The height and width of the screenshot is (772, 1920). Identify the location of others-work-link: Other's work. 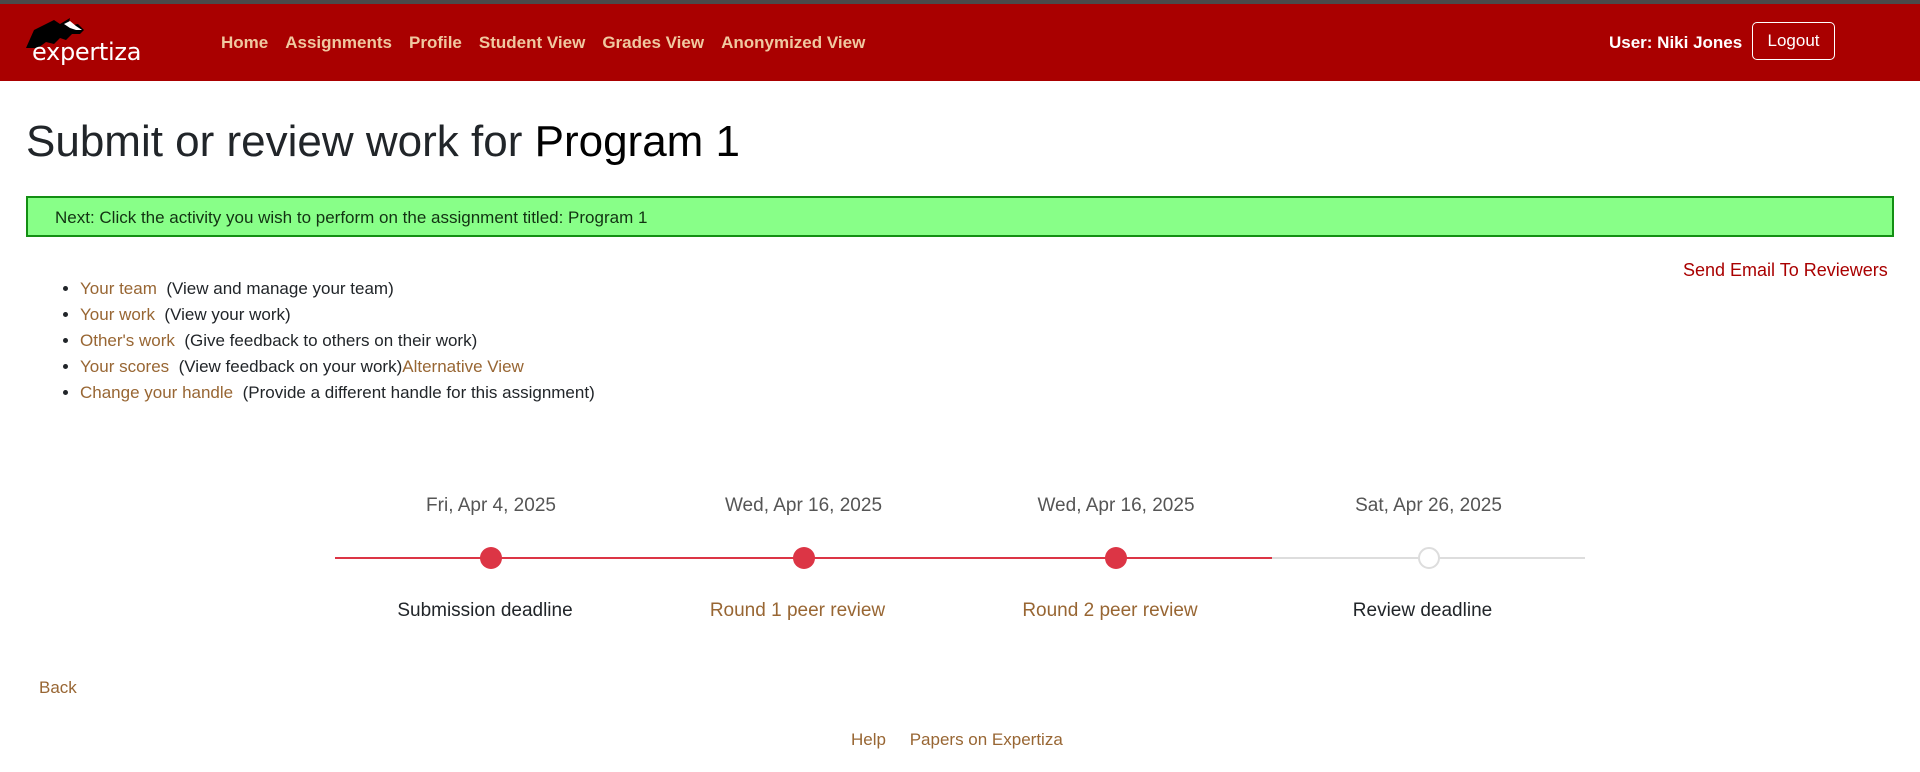
(127, 340).